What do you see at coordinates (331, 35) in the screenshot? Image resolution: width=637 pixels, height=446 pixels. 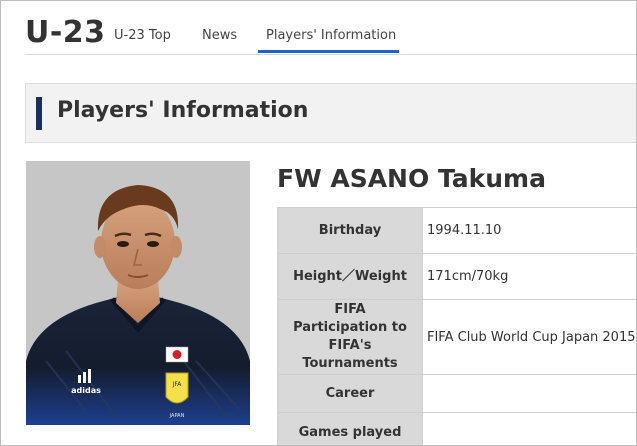 I see `nav-item-players-information: Players' Information` at bounding box center [331, 35].